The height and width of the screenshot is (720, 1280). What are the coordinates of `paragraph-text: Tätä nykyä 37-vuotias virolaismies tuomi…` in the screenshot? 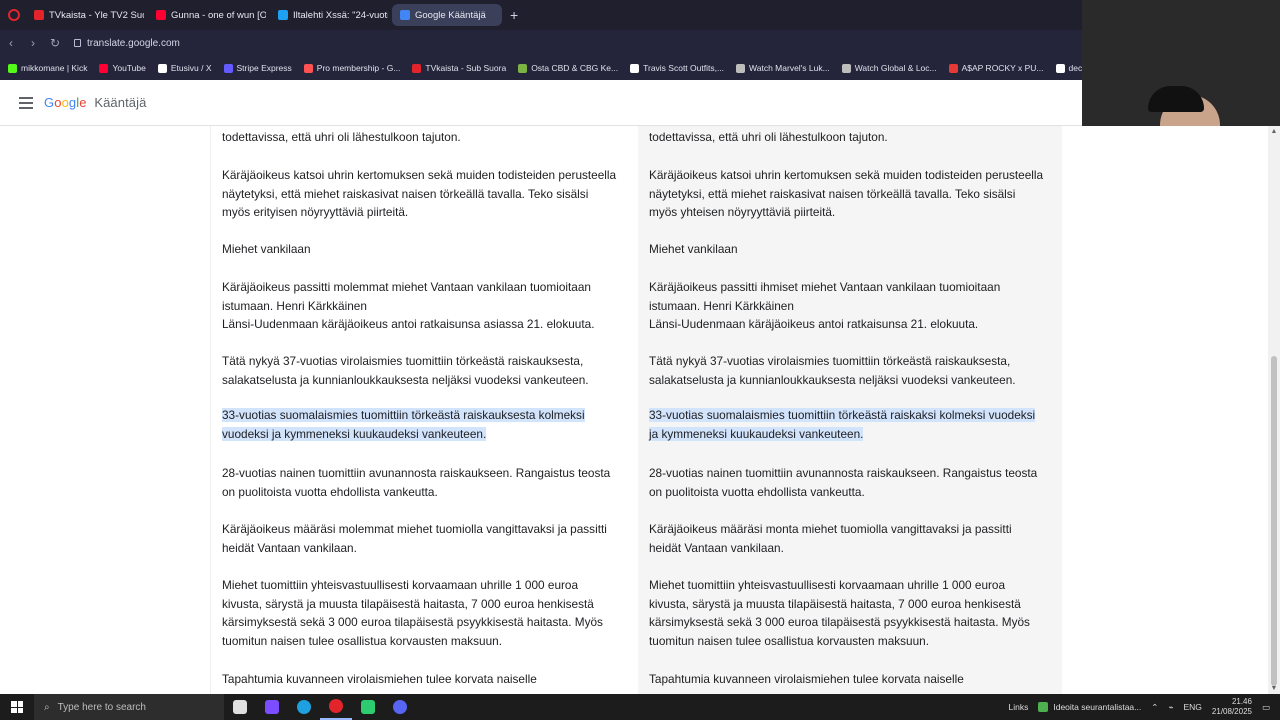 It's located at (405, 370).